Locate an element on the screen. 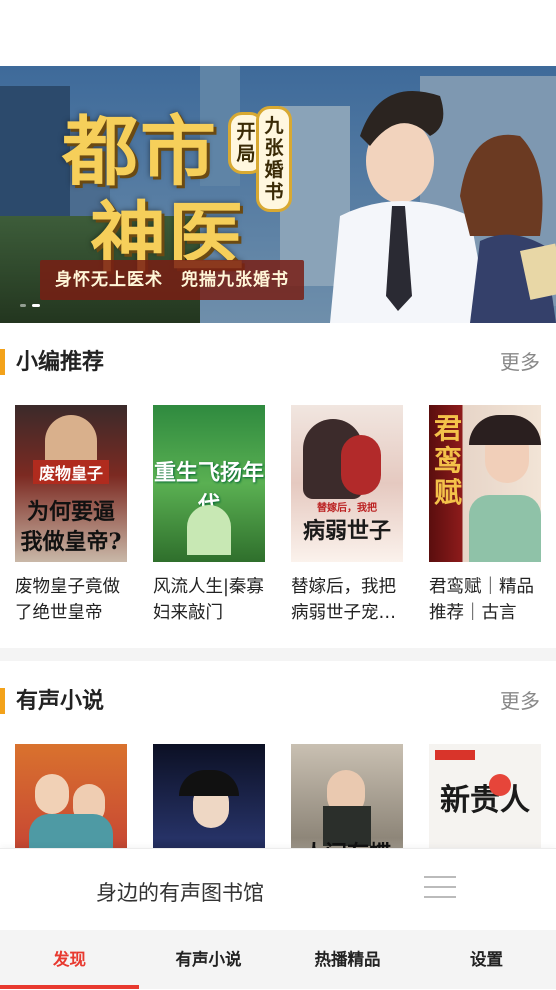 The height and width of the screenshot is (990, 556). book-title: 替嫁后，我把病弱世子宠上天 is located at coordinates (343, 600).